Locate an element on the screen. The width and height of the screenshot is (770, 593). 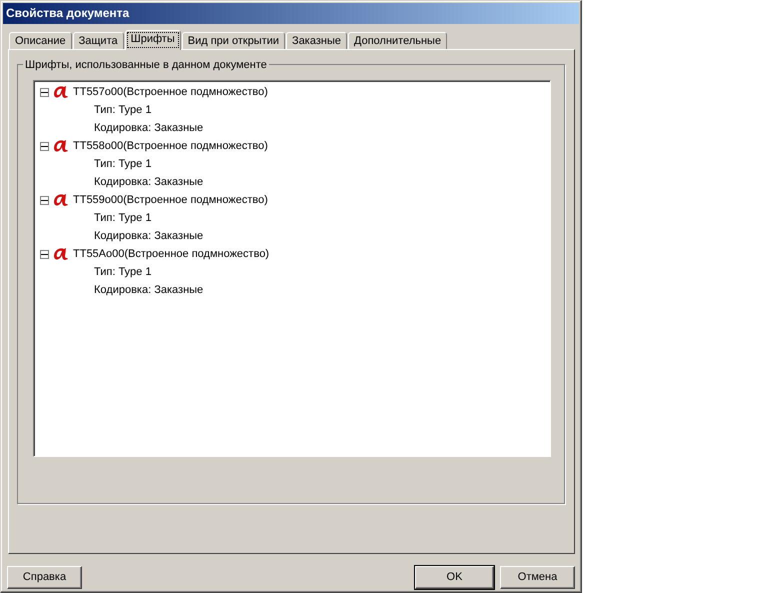
font-name: TT55Ao00(Встроенное подмножество) is located at coordinates (171, 254).